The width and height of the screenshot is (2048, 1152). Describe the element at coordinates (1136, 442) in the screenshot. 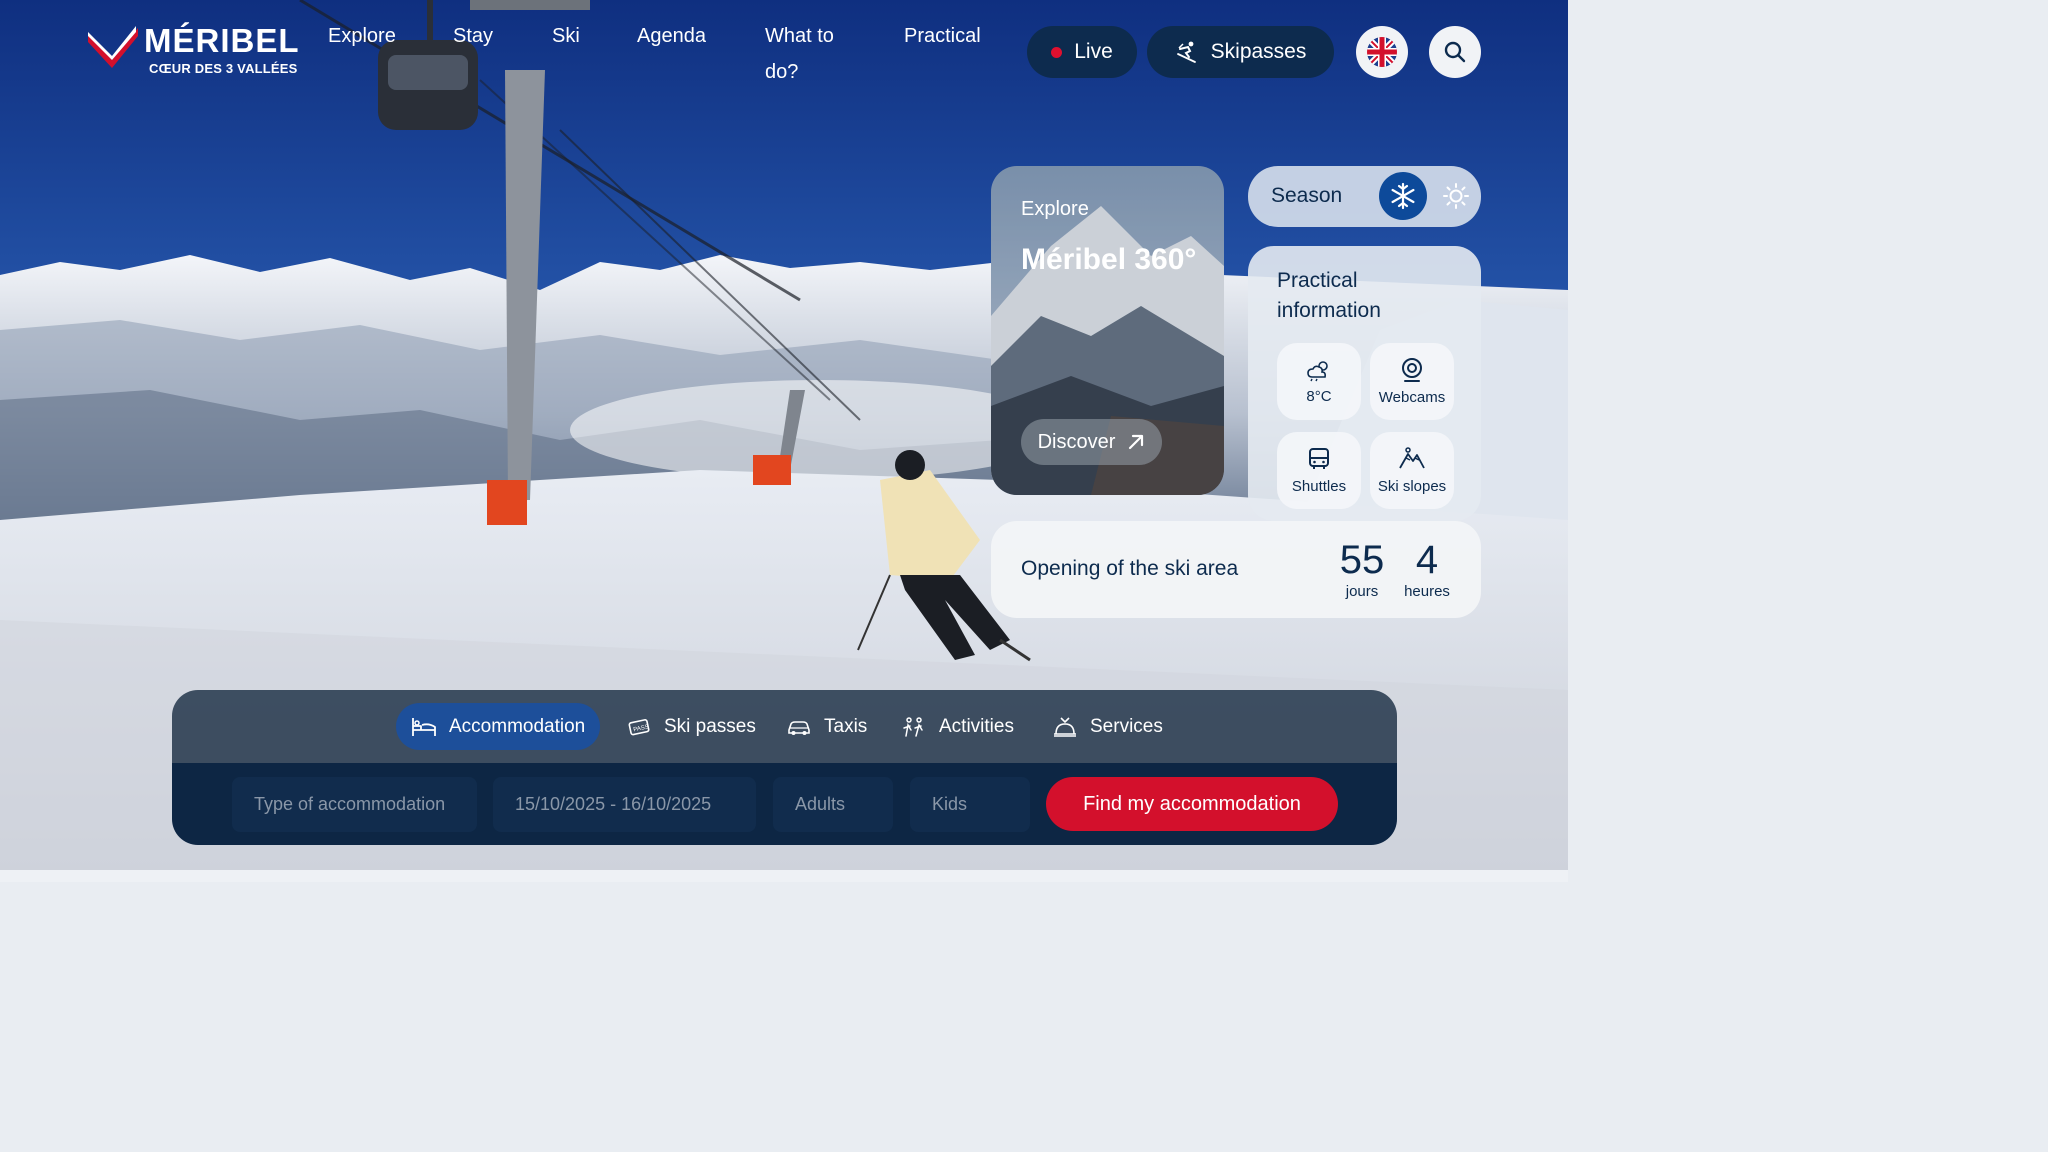

I see `arrow-up-right-icon` at that location.